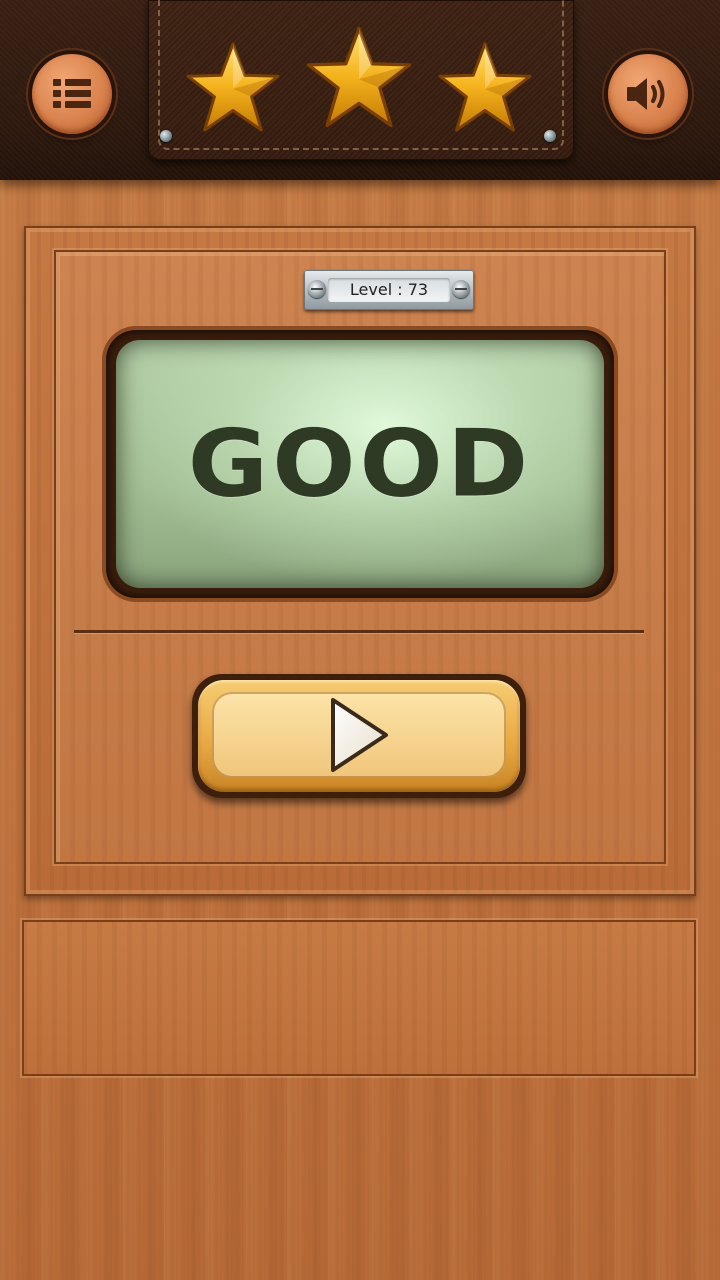 This screenshot has height=1280, width=720. I want to click on top-bar, so click(360, 90).